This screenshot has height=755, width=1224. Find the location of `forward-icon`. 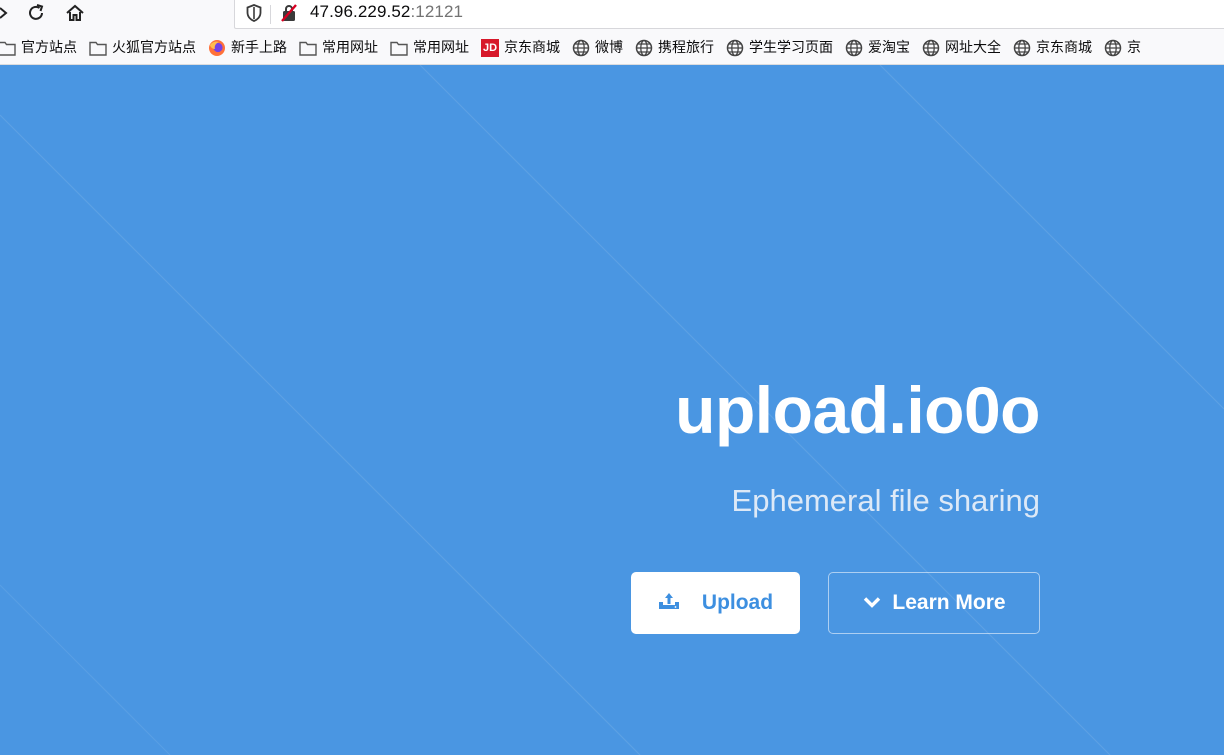

forward-icon is located at coordinates (7, 13).